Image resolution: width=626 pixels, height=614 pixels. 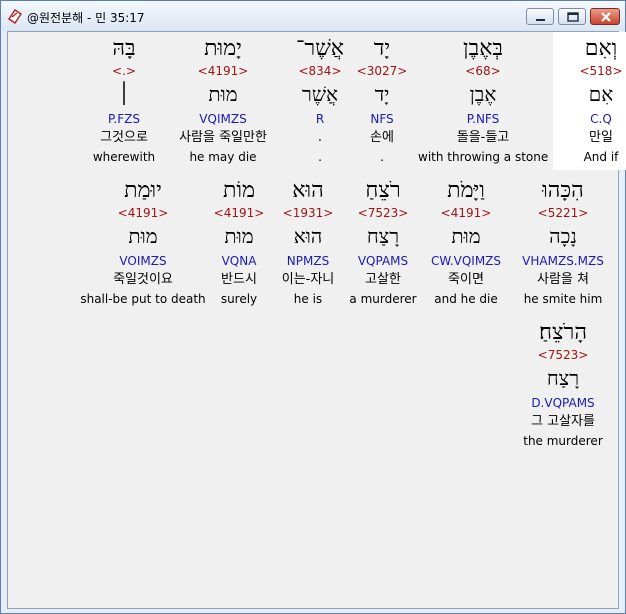 What do you see at coordinates (563, 403) in the screenshot?
I see `parsing-code: D.VQPAMS` at bounding box center [563, 403].